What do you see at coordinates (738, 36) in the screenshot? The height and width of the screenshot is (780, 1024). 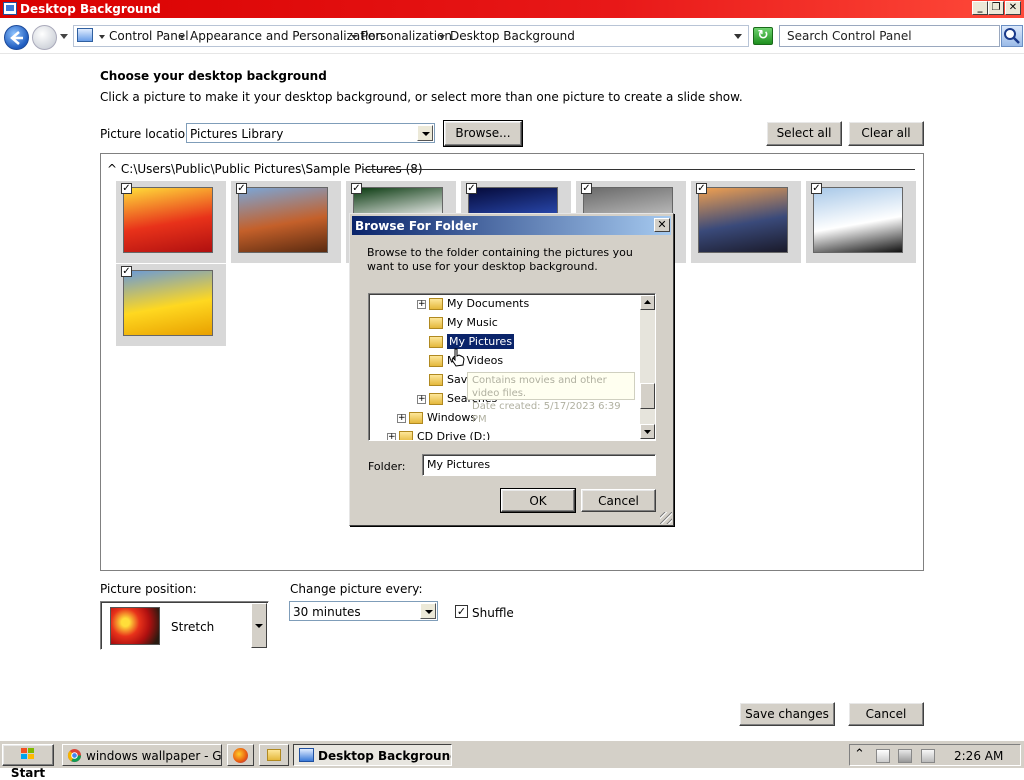 I see `address-dropdown-icon` at bounding box center [738, 36].